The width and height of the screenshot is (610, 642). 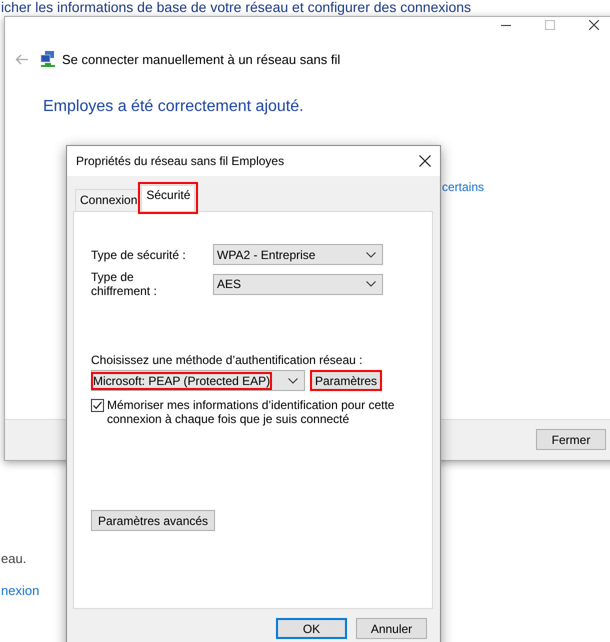 I want to click on checkbox, so click(x=97, y=405).